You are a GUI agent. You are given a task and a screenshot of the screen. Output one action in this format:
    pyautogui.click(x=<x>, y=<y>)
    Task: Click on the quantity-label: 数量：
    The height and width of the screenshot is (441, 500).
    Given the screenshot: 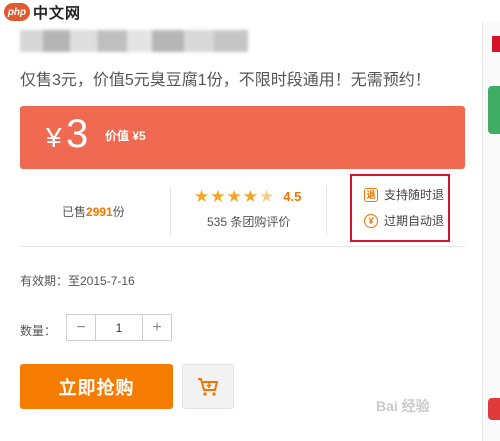 What is the action you would take?
    pyautogui.click(x=38, y=331)
    